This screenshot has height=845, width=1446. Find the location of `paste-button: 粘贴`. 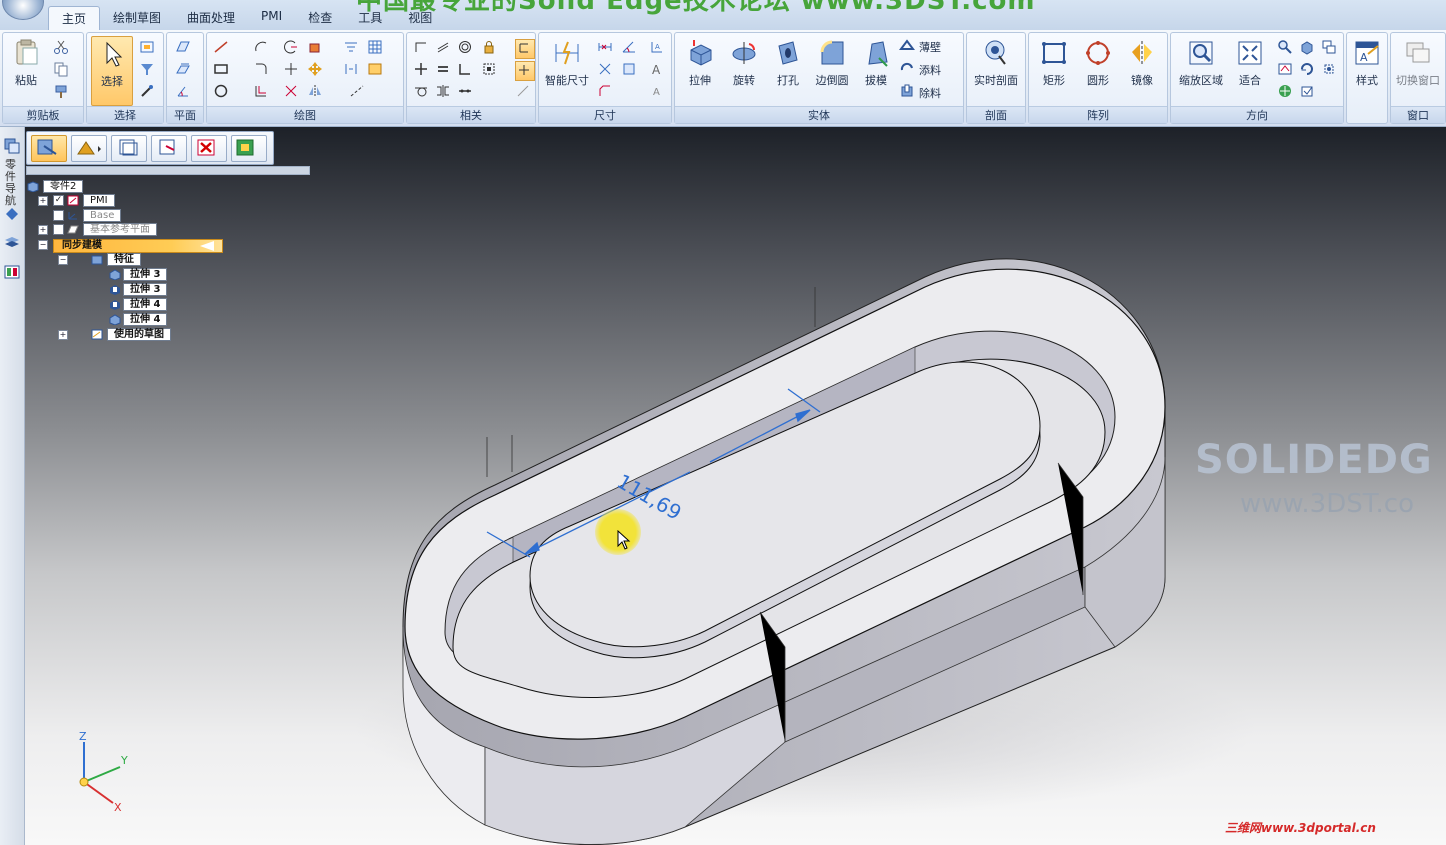

paste-button: 粘贴 is located at coordinates (26, 70).